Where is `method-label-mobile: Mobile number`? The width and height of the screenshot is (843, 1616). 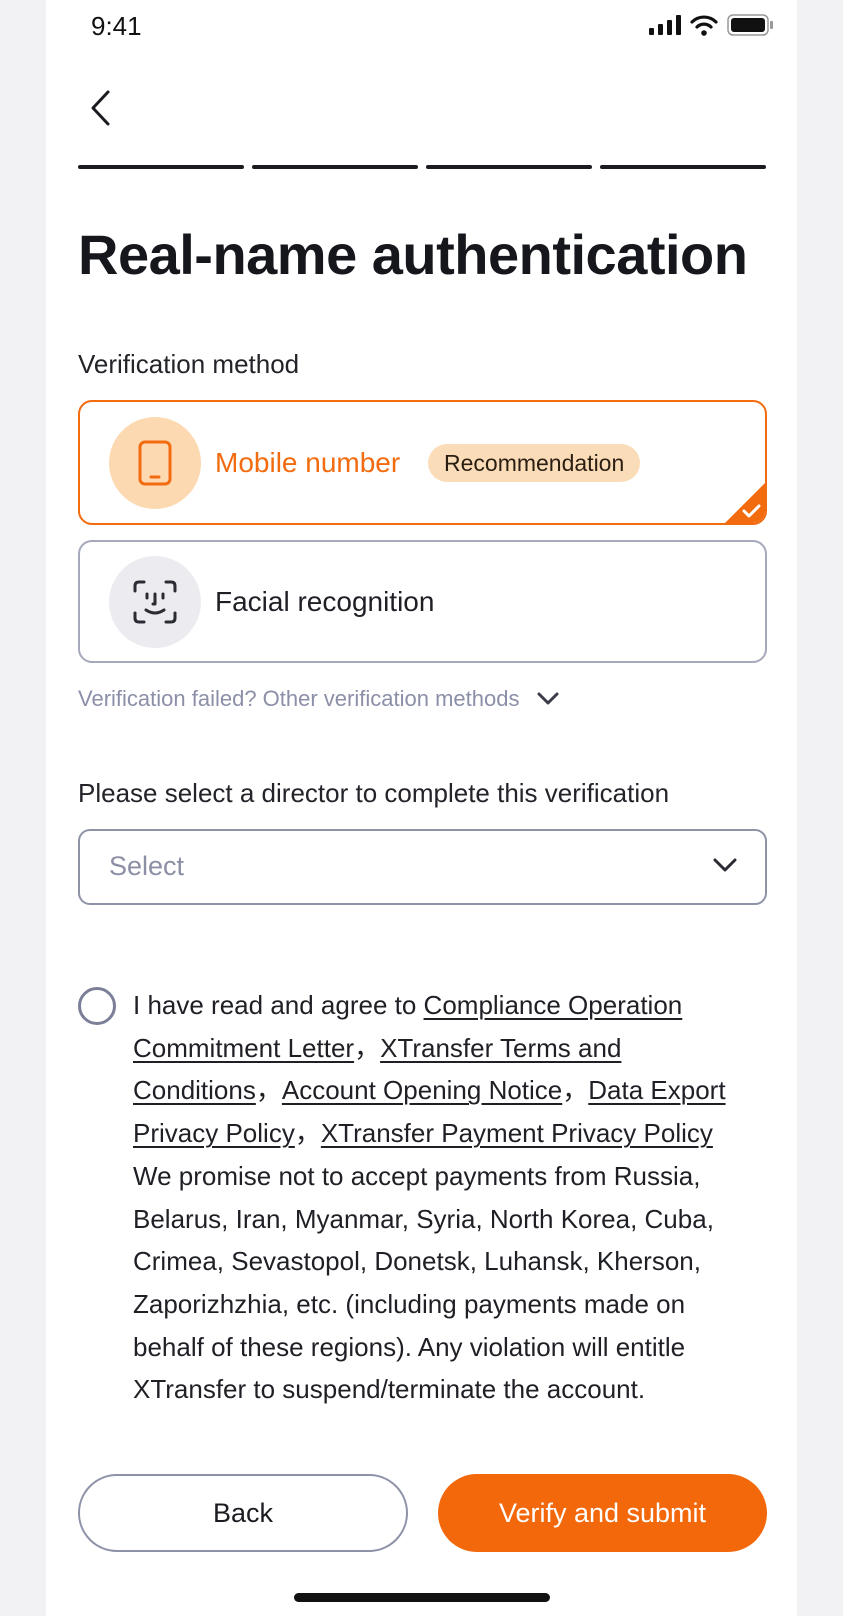
method-label-mobile: Mobile number is located at coordinates (308, 462).